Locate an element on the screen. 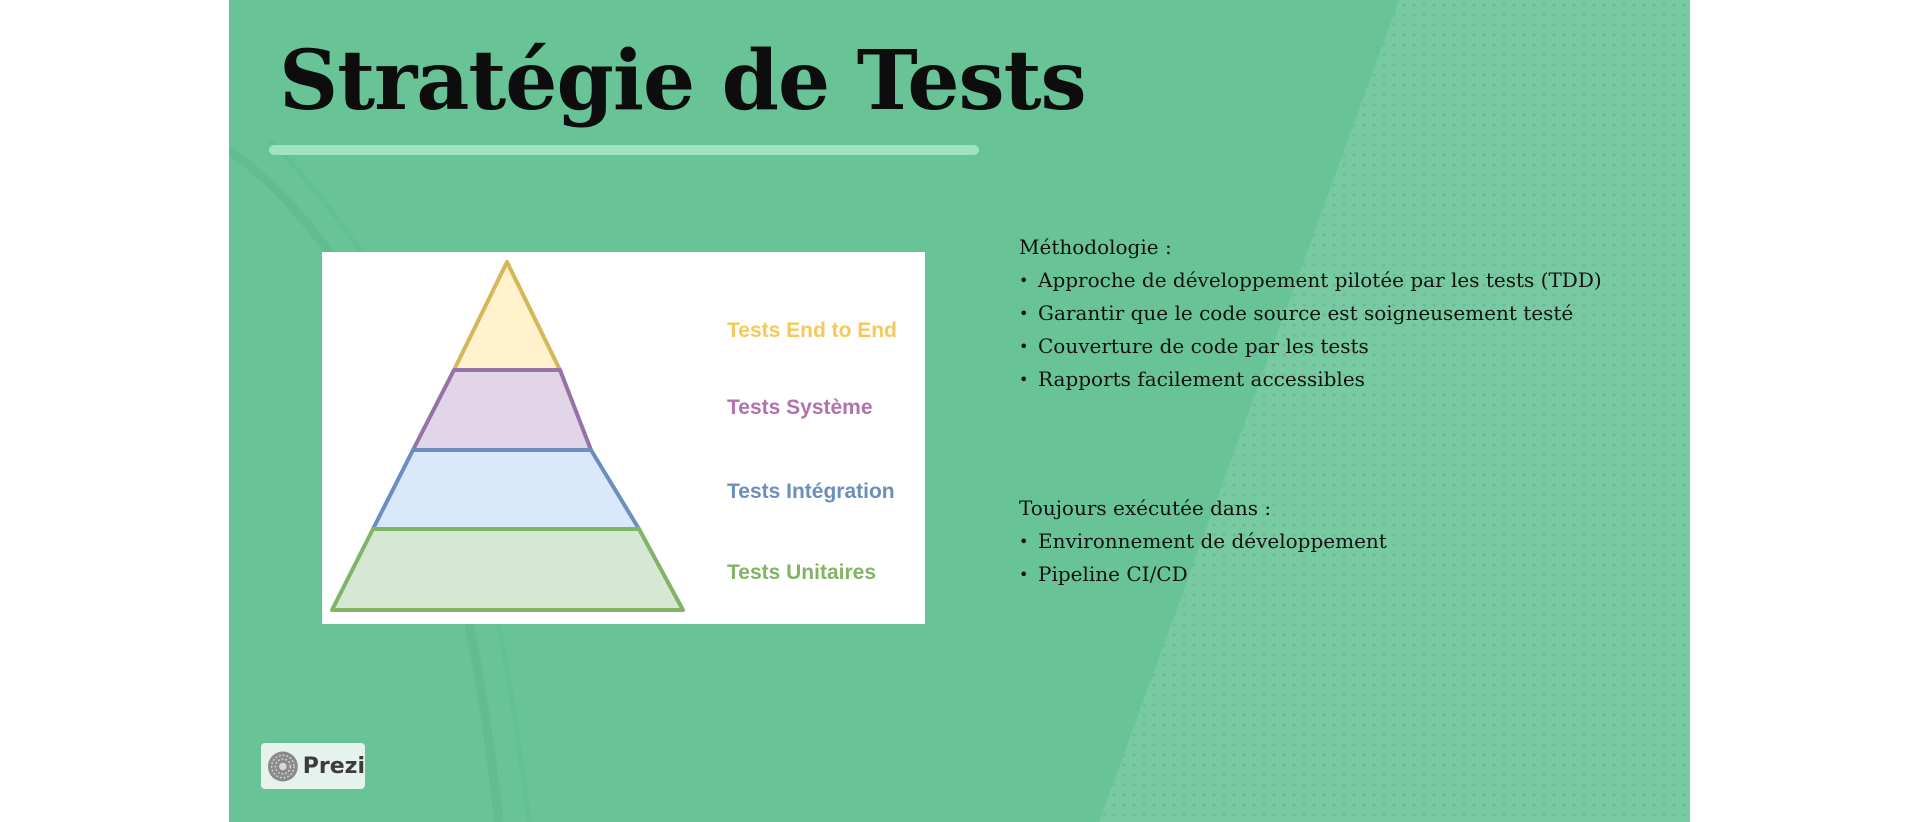 The height and width of the screenshot is (822, 1920). methodology-item: Rapports facilement accessibles is located at coordinates (1310, 379).